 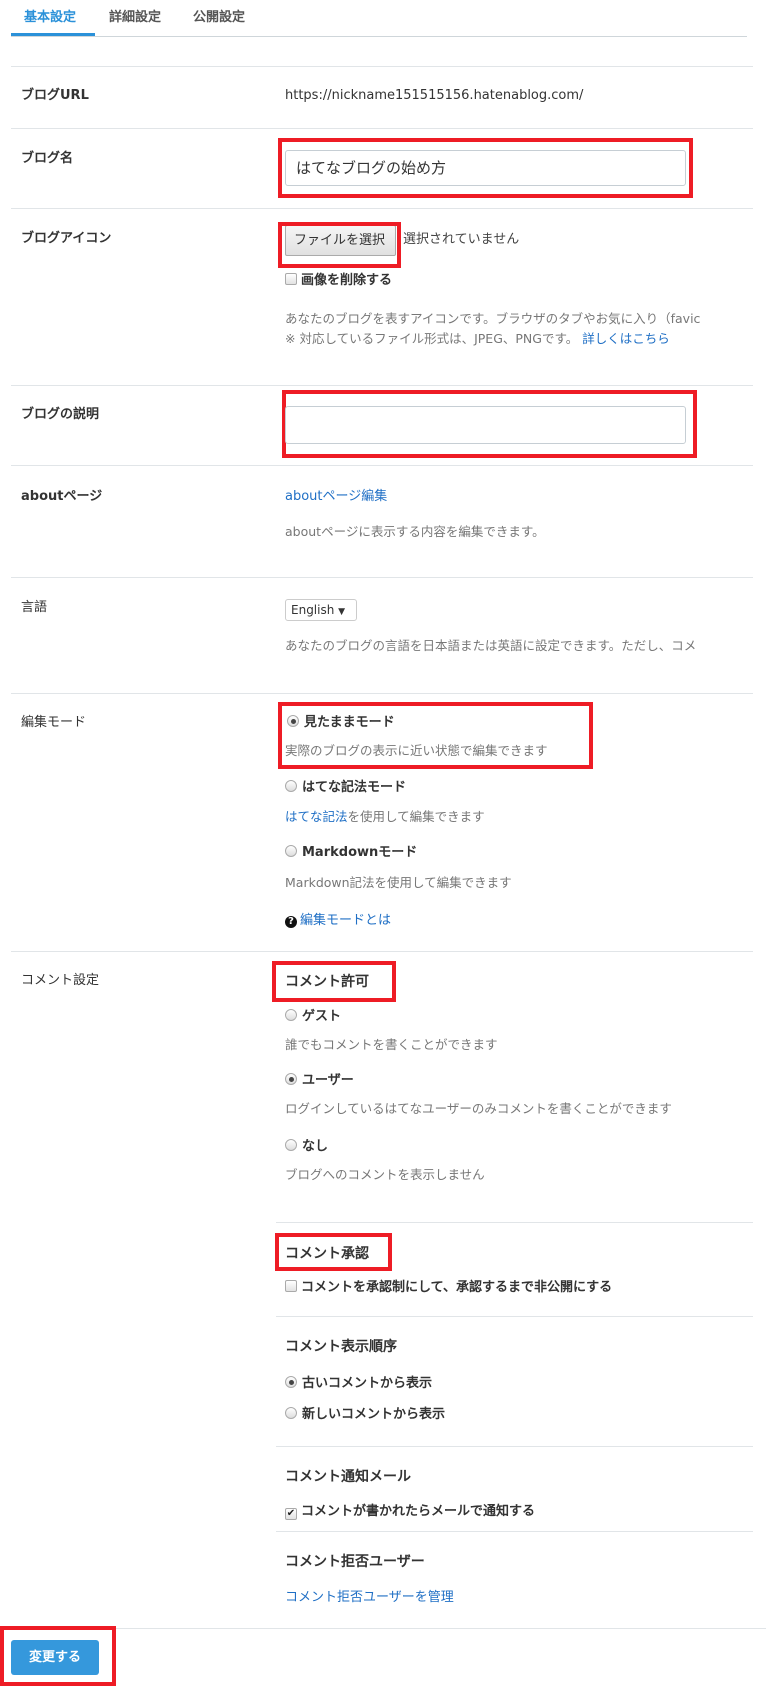 I want to click on option-description: 実際のブログの表示に近い状態で編集できます, so click(x=416, y=750).